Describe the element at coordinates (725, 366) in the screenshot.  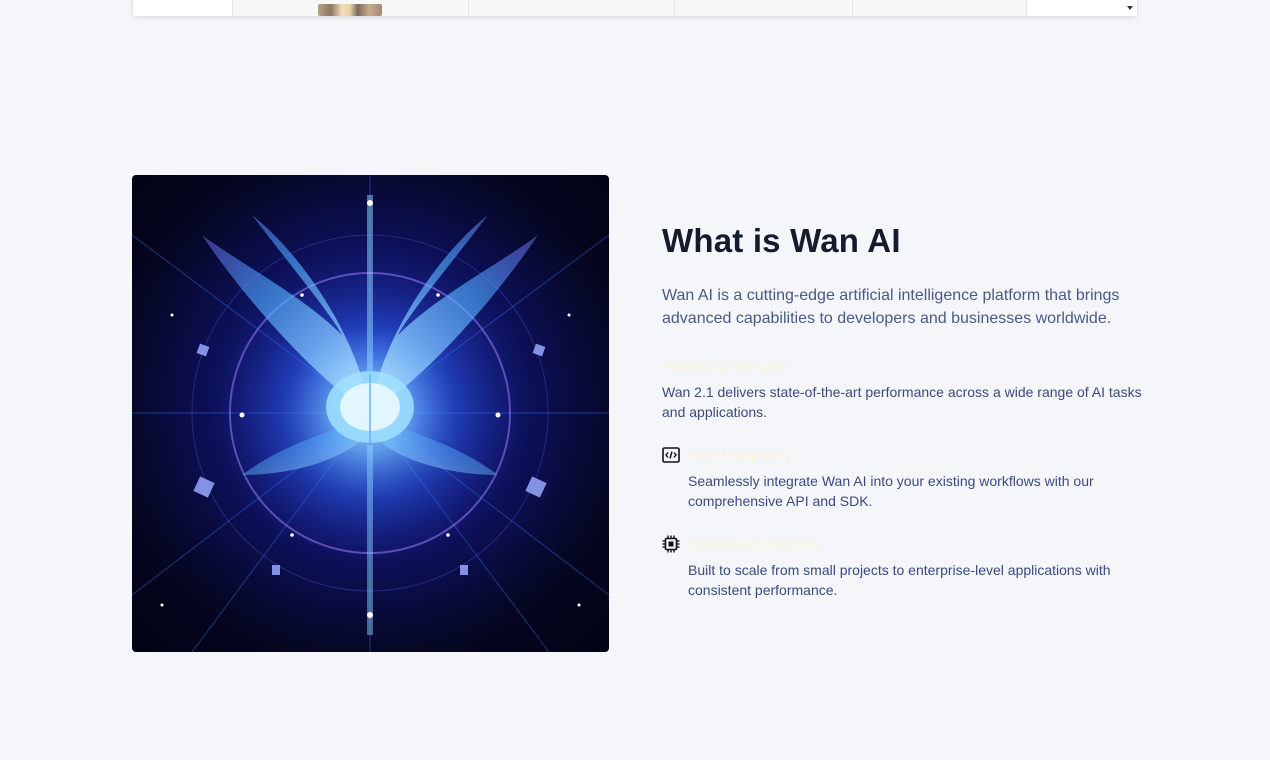
I see `feature-title: Powerful & Versatile` at that location.